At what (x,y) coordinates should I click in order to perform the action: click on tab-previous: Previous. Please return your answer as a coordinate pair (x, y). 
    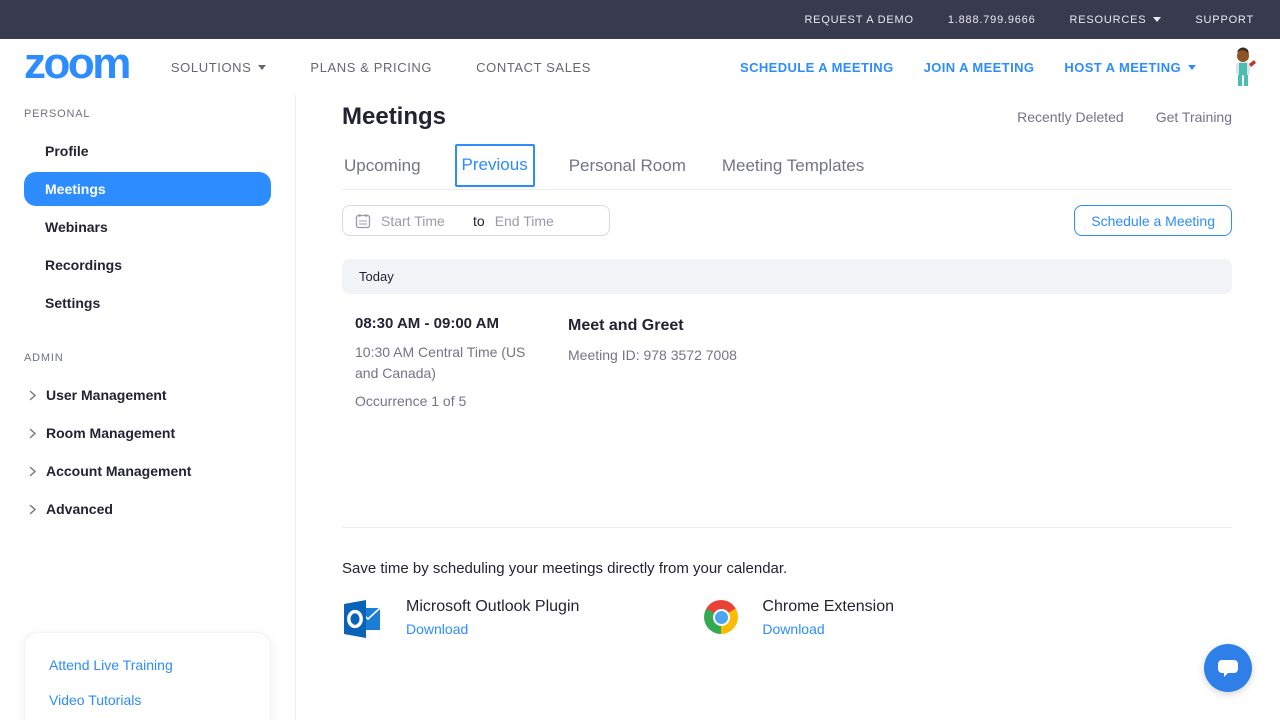
    Looking at the image, I should click on (494, 165).